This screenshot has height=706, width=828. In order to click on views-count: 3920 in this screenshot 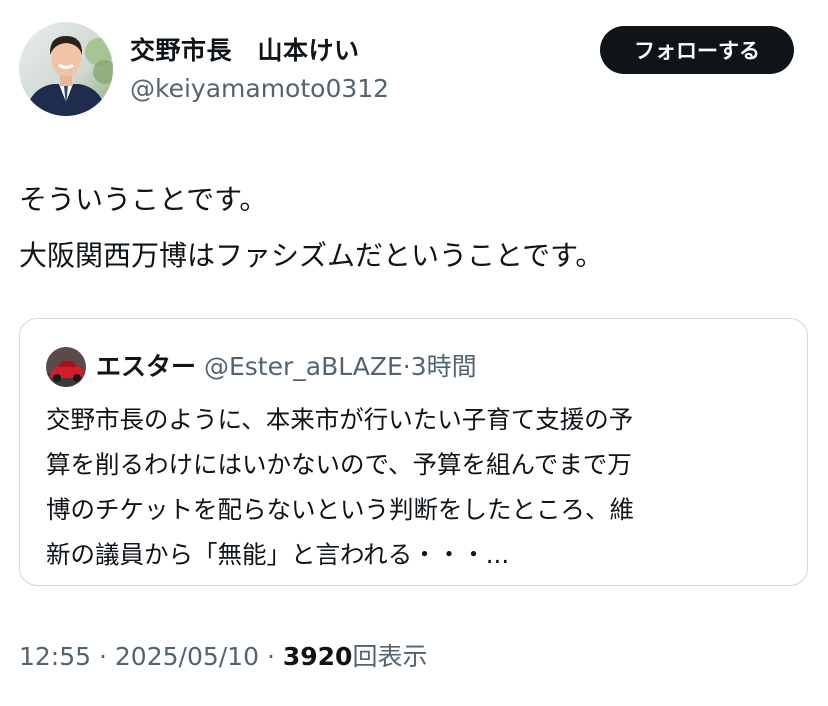, I will do `click(318, 656)`.